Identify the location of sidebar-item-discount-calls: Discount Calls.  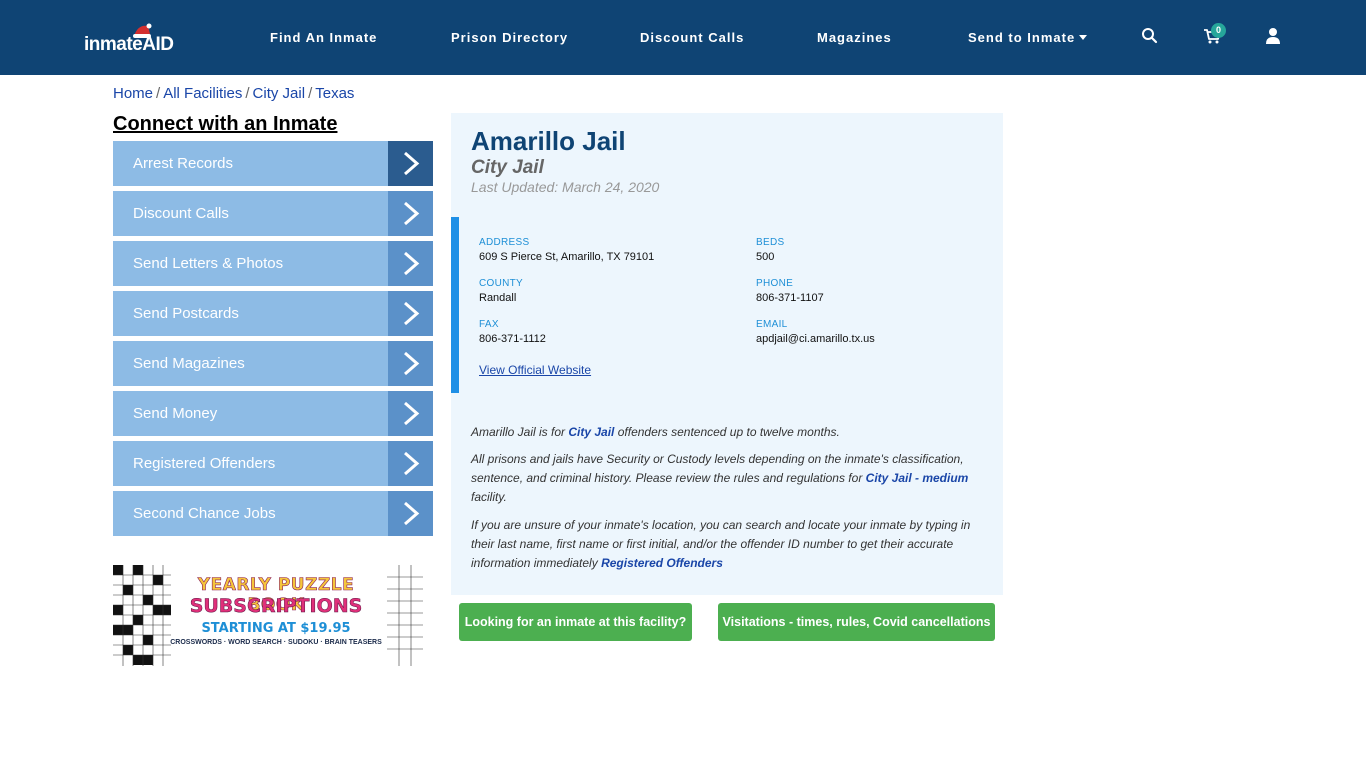
(273, 213).